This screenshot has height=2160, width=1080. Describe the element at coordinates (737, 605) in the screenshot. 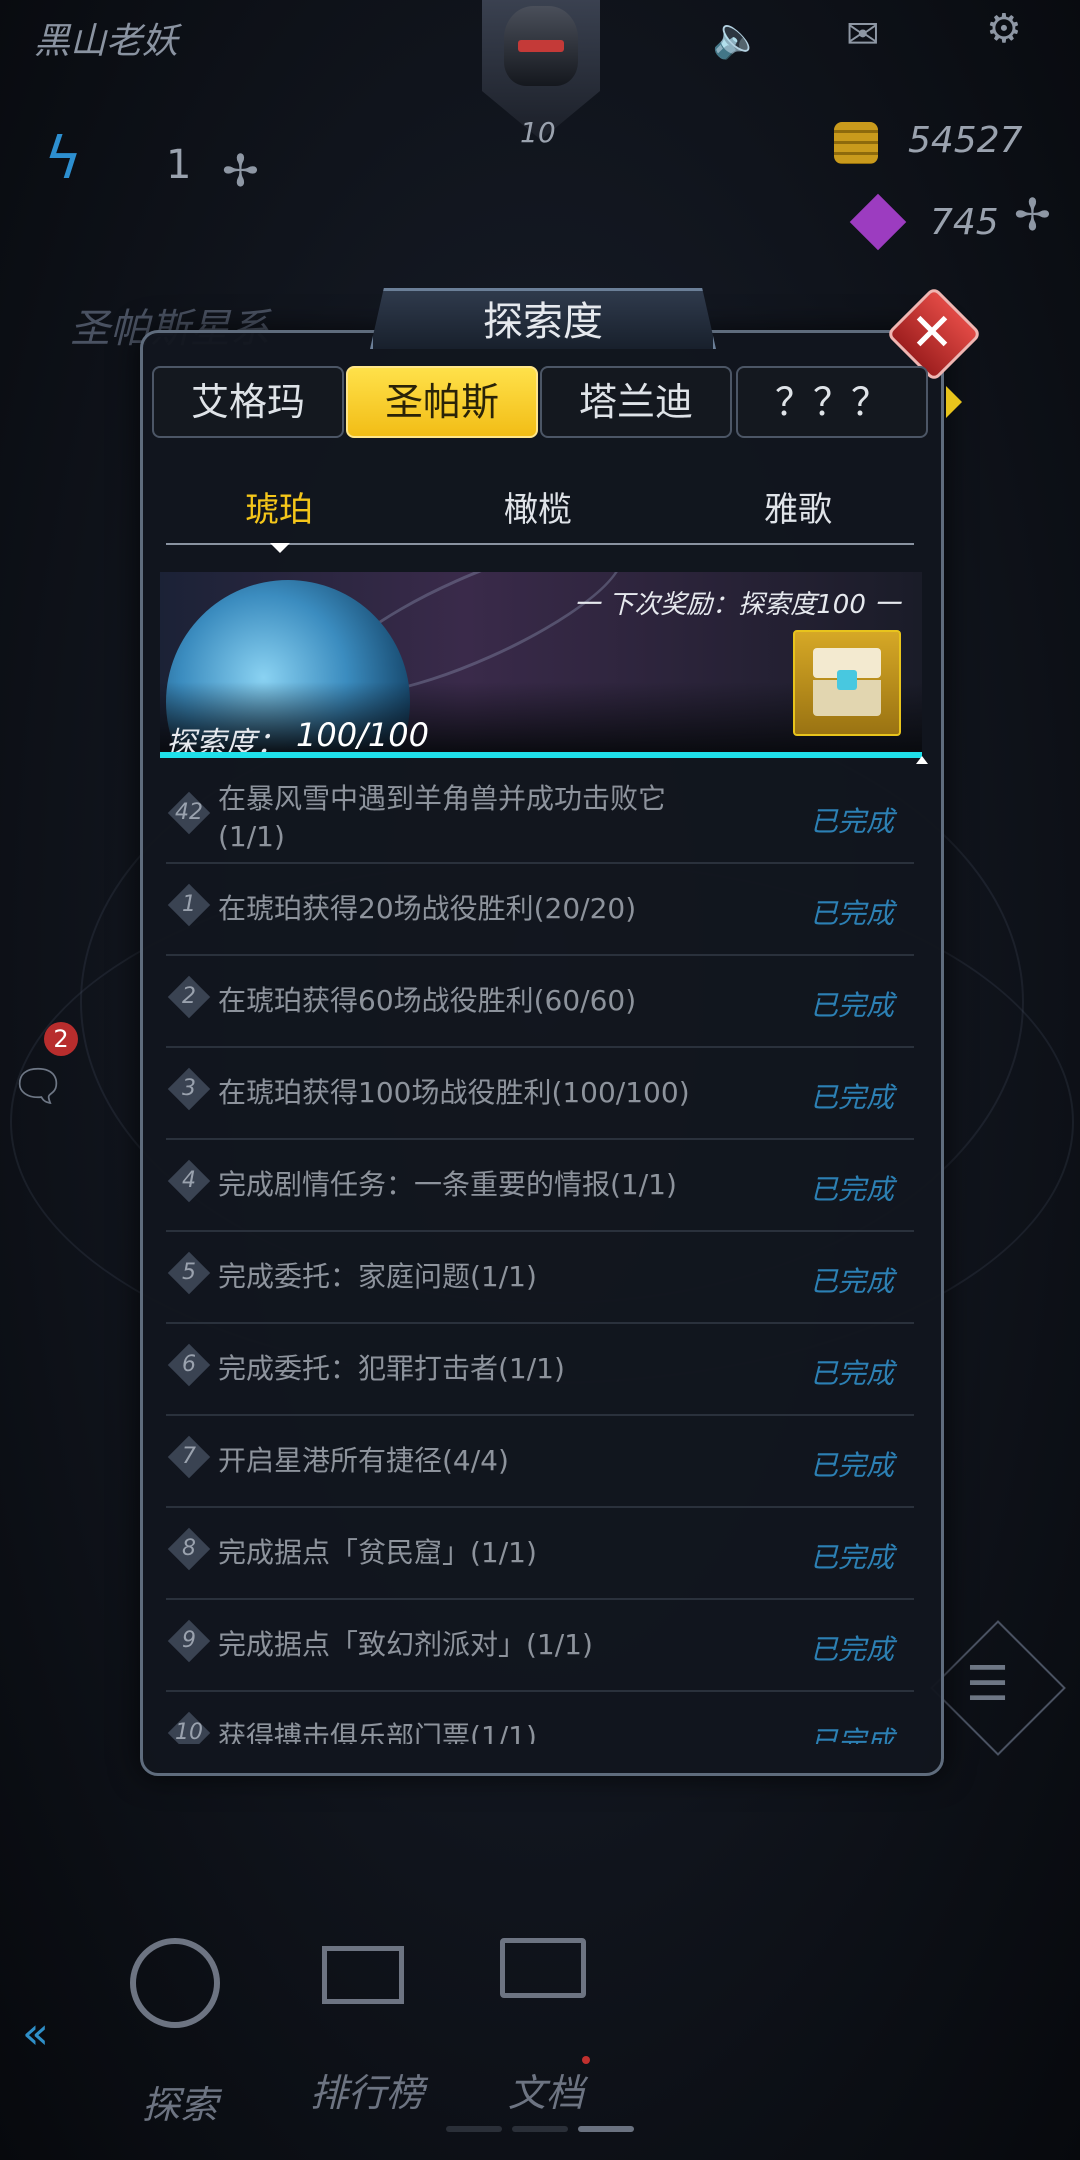

I see `next-reward-text: 一 下次奖励：探索度100 一` at that location.